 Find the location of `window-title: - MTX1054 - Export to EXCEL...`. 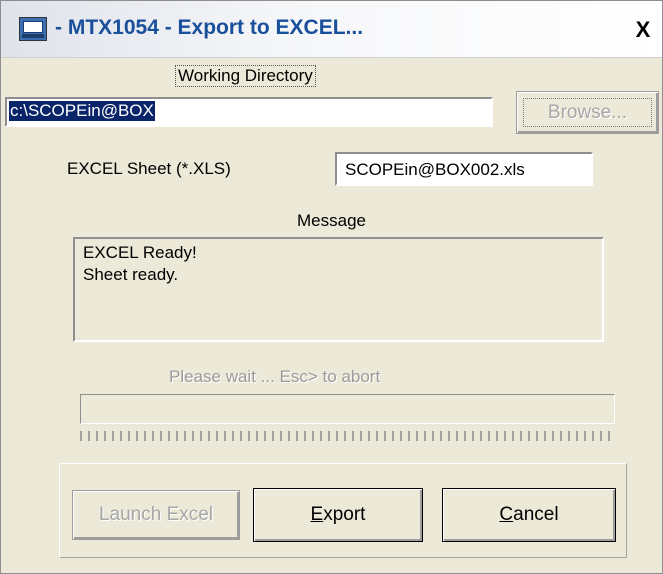

window-title: - MTX1054 - Export to EXCEL... is located at coordinates (209, 27).